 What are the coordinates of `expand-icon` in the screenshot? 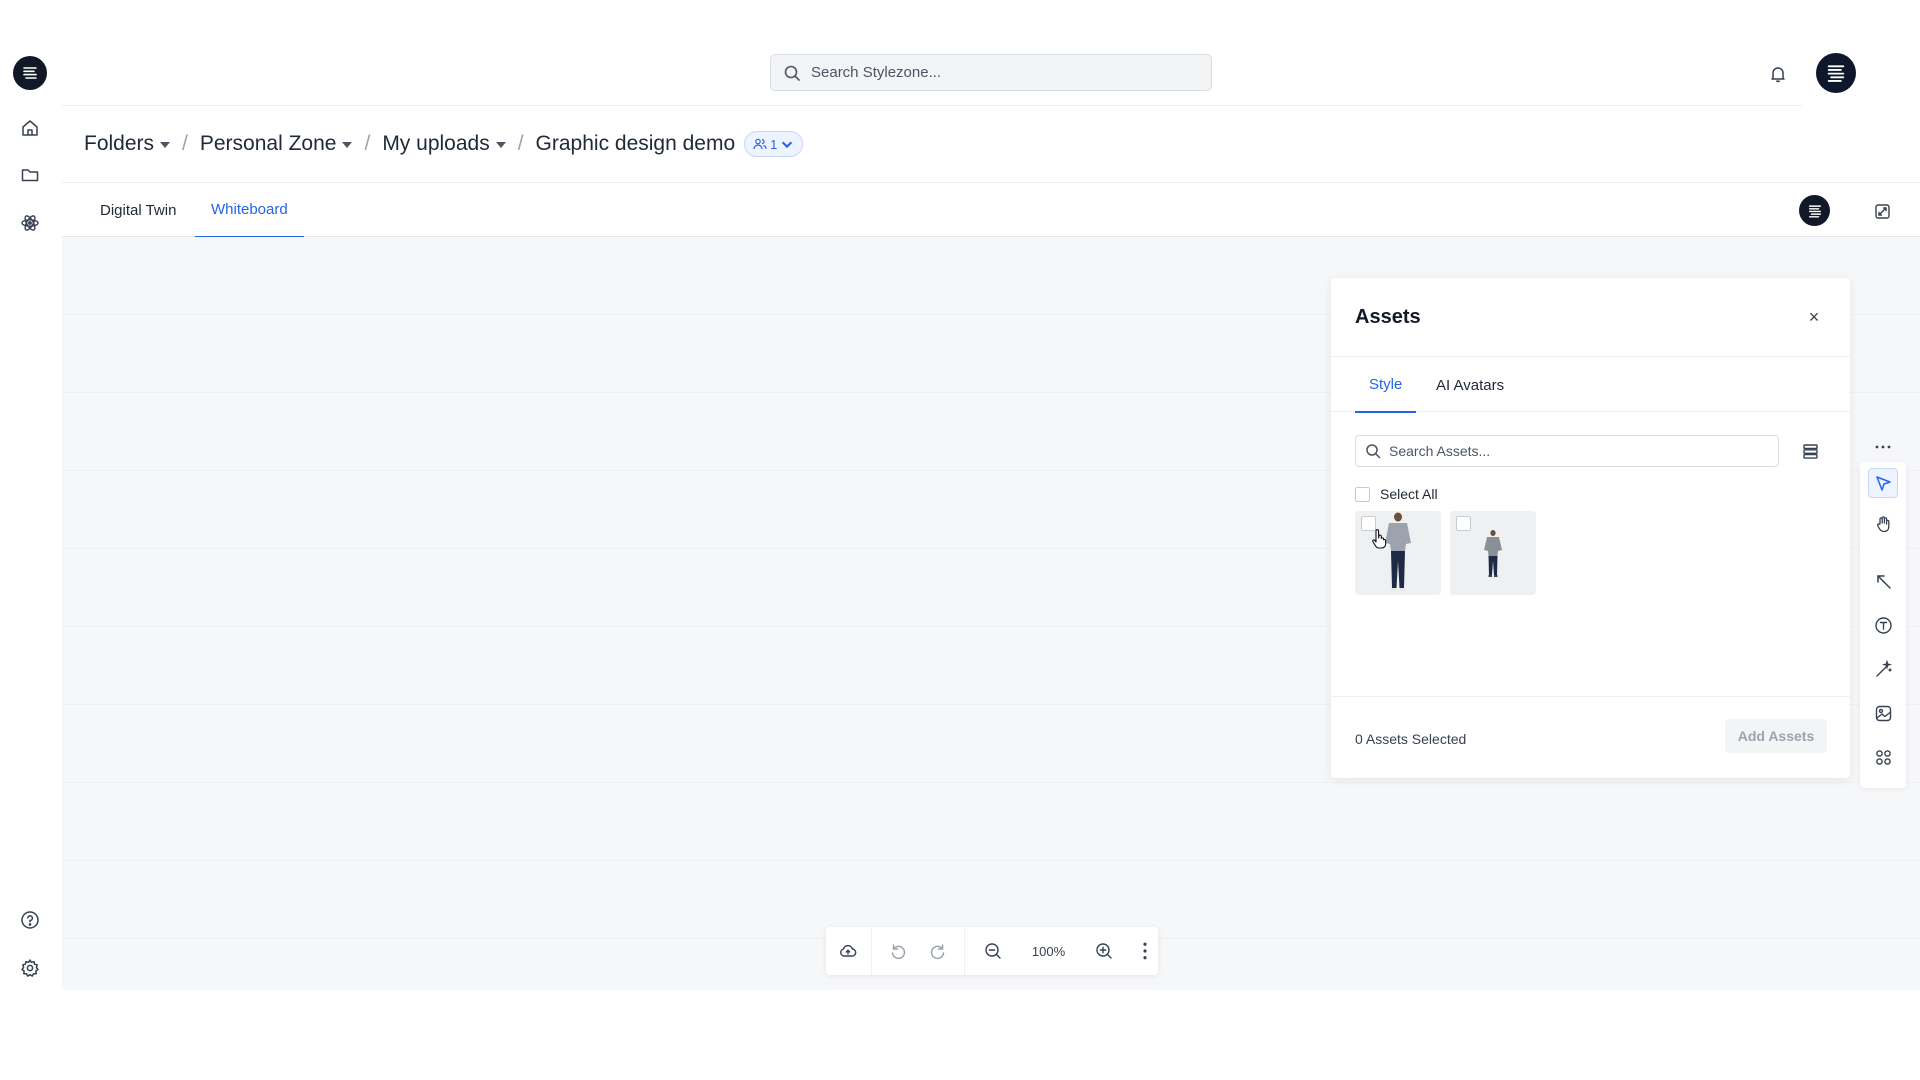 It's located at (1882, 211).